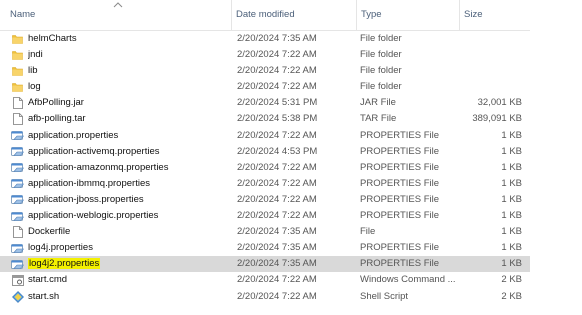 The image size is (582, 315). What do you see at coordinates (128, 200) in the screenshot?
I see `file-name: application-jboss.properties` at bounding box center [128, 200].